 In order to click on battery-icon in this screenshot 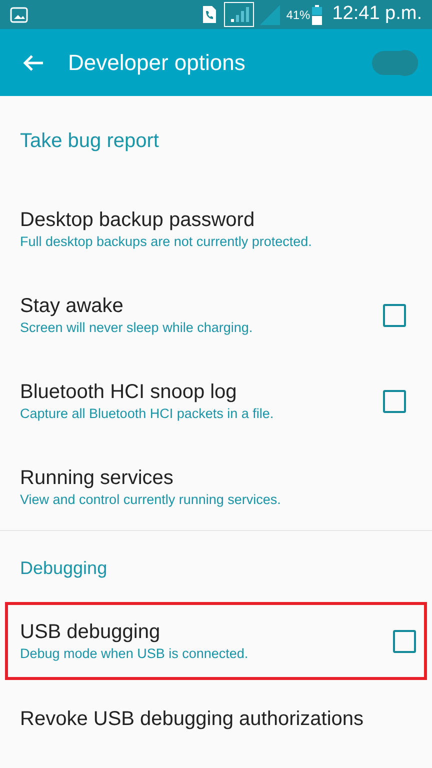, I will do `click(317, 14)`.